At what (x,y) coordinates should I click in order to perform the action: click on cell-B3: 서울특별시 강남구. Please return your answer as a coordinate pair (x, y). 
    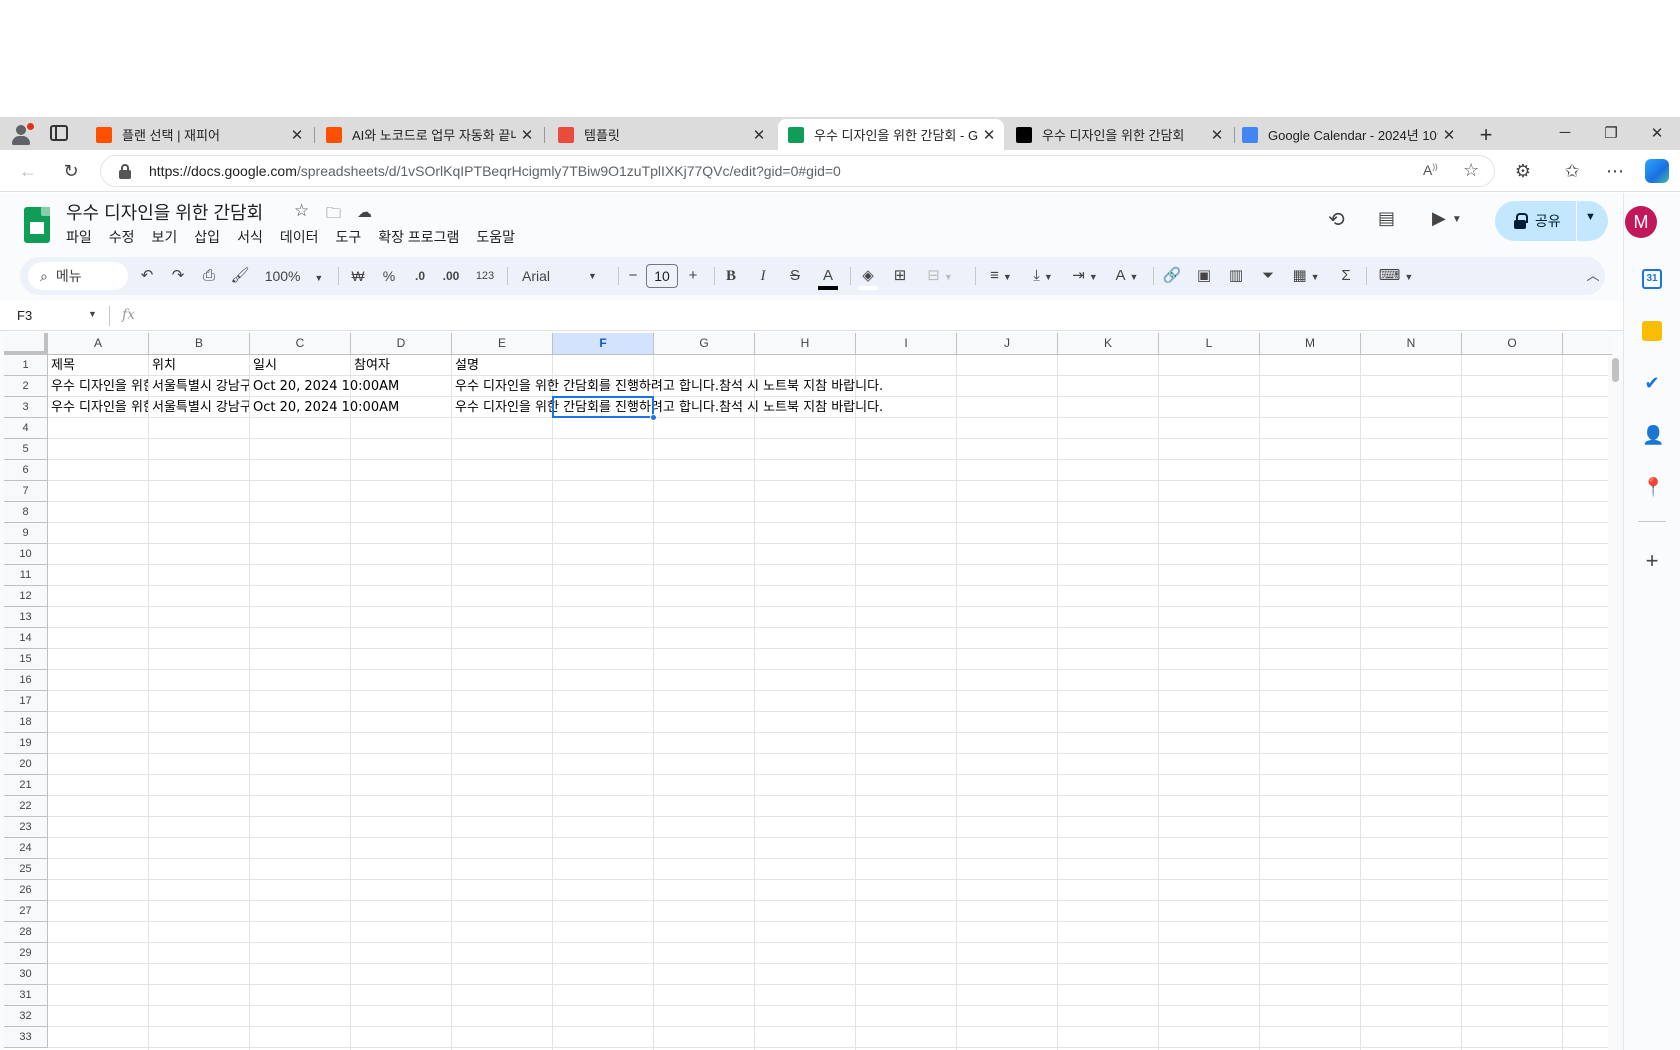
    Looking at the image, I should click on (199, 407).